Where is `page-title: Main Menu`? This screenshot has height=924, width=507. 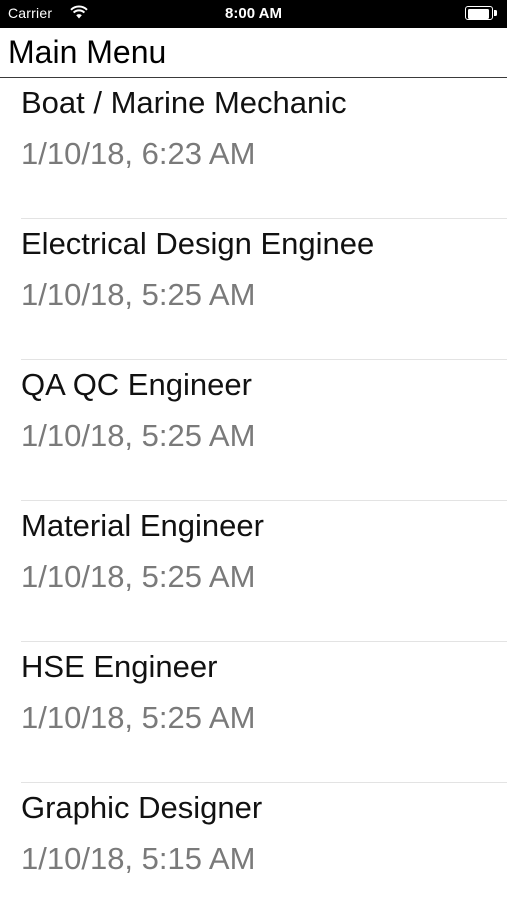 page-title: Main Menu is located at coordinates (87, 52).